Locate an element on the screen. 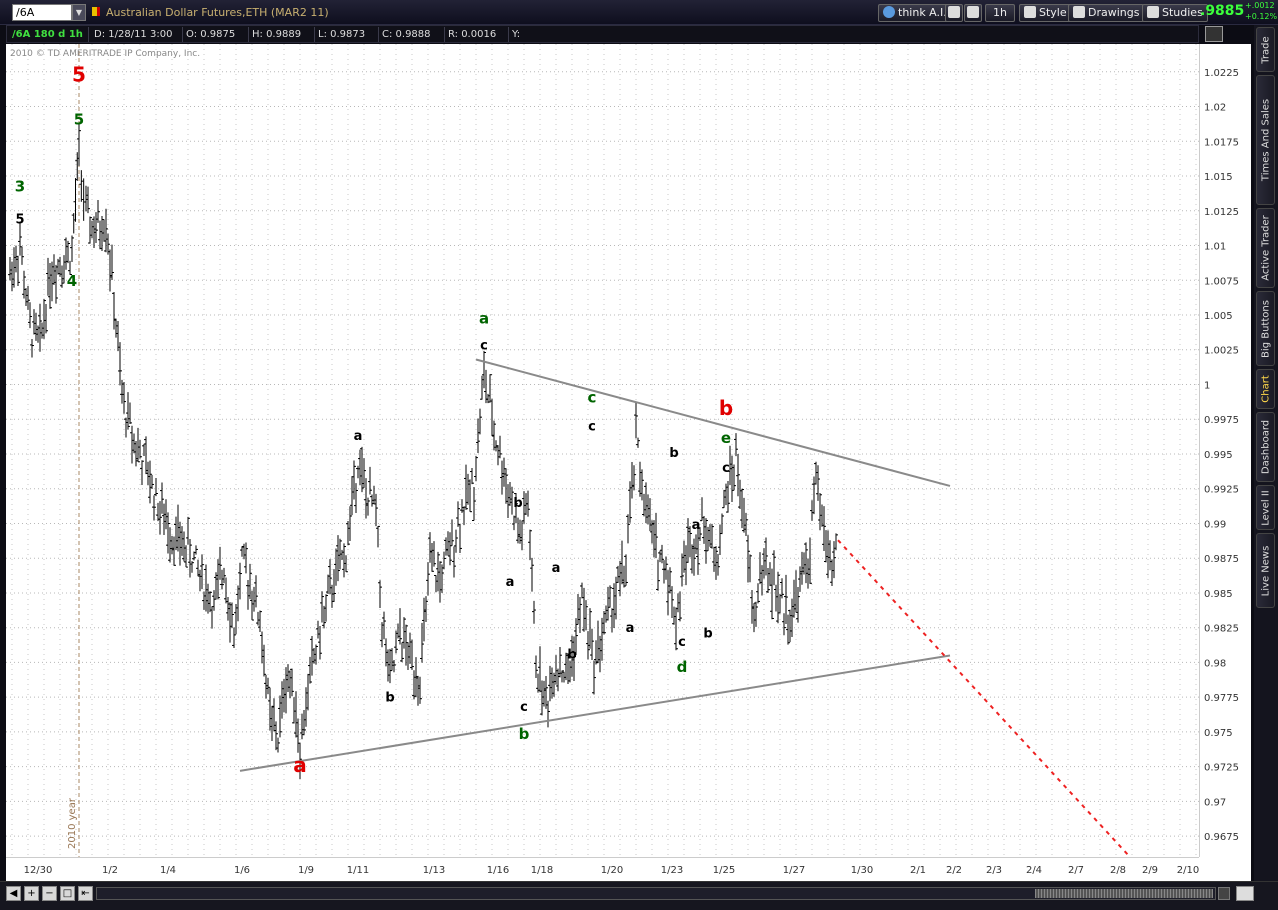 The height and width of the screenshot is (910, 1278). side-tab-active-trader: Active Trader is located at coordinates (1265, 248).